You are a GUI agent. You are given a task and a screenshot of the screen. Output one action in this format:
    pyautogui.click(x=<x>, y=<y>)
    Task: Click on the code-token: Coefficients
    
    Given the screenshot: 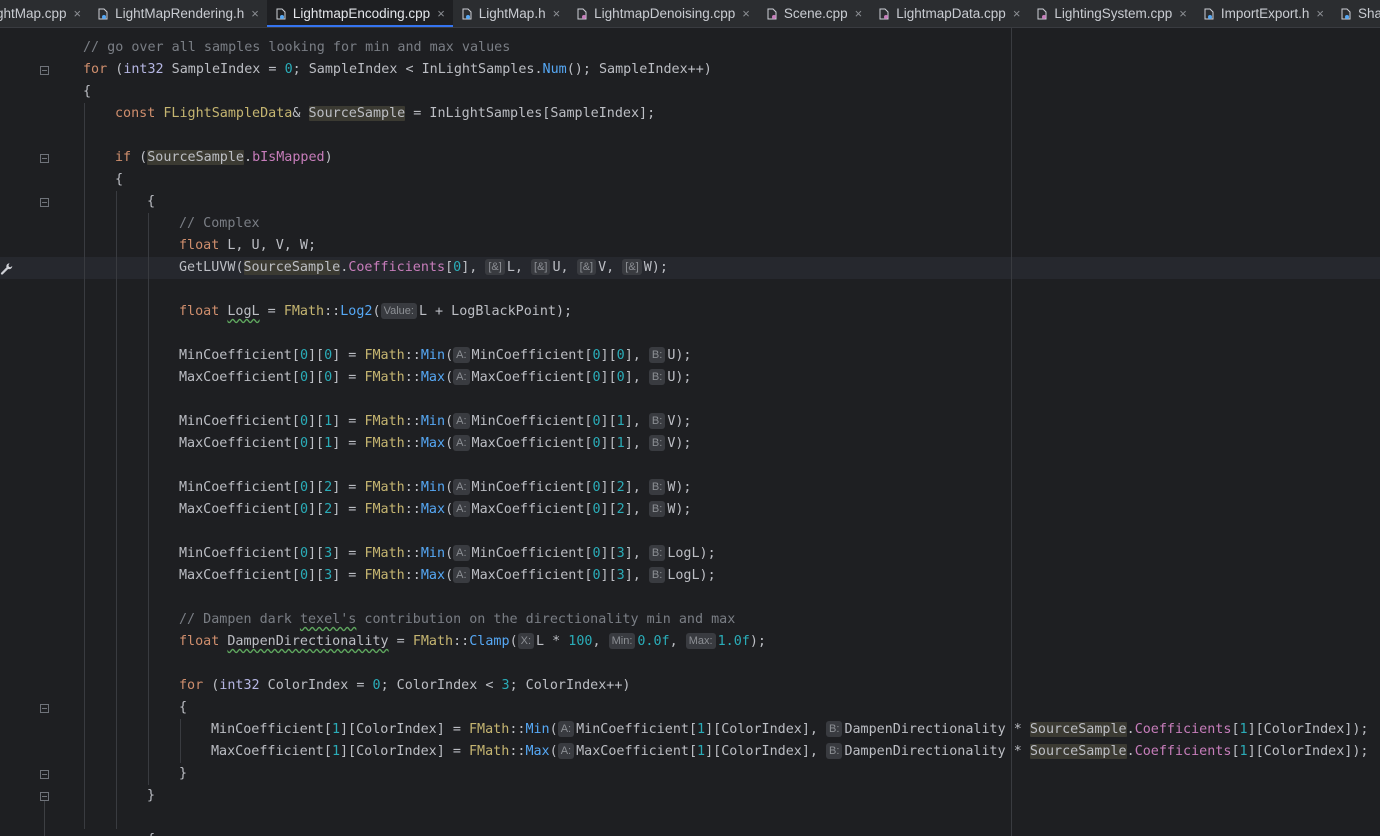 What is the action you would take?
    pyautogui.click(x=1183, y=751)
    